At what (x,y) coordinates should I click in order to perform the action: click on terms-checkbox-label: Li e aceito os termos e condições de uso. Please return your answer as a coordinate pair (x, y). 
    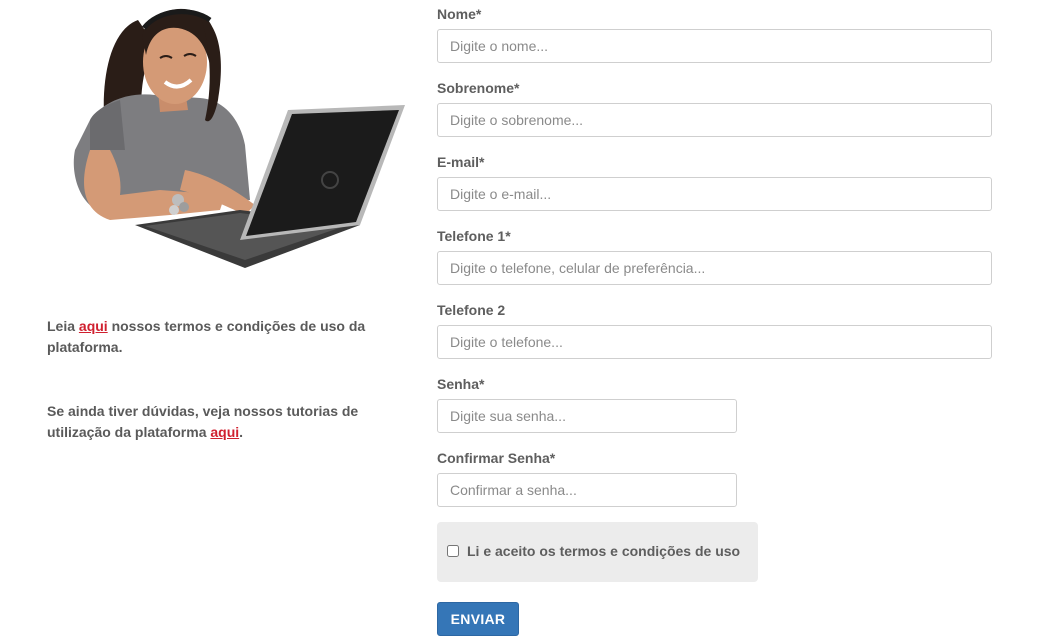
    Looking at the image, I should click on (603, 551).